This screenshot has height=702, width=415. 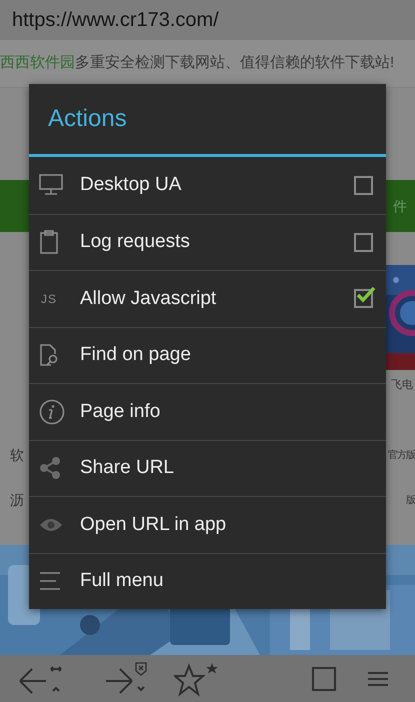 I want to click on menu-item: Full menu, so click(x=207, y=580).